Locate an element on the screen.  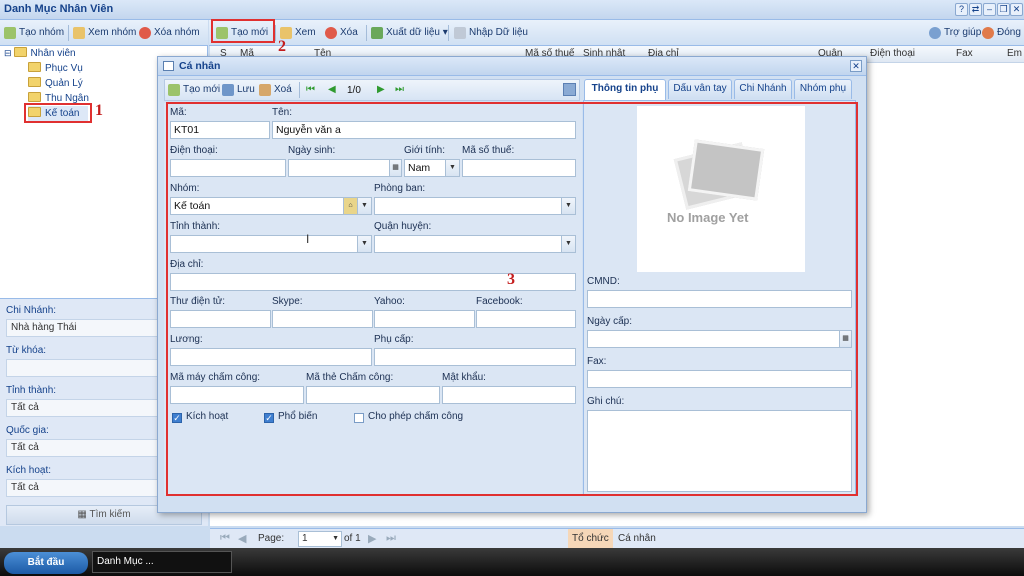
app-titlebar: Danh Mục Nhân Viên ? ⇄ – ❐ ✕ is located at coordinates (512, 10).